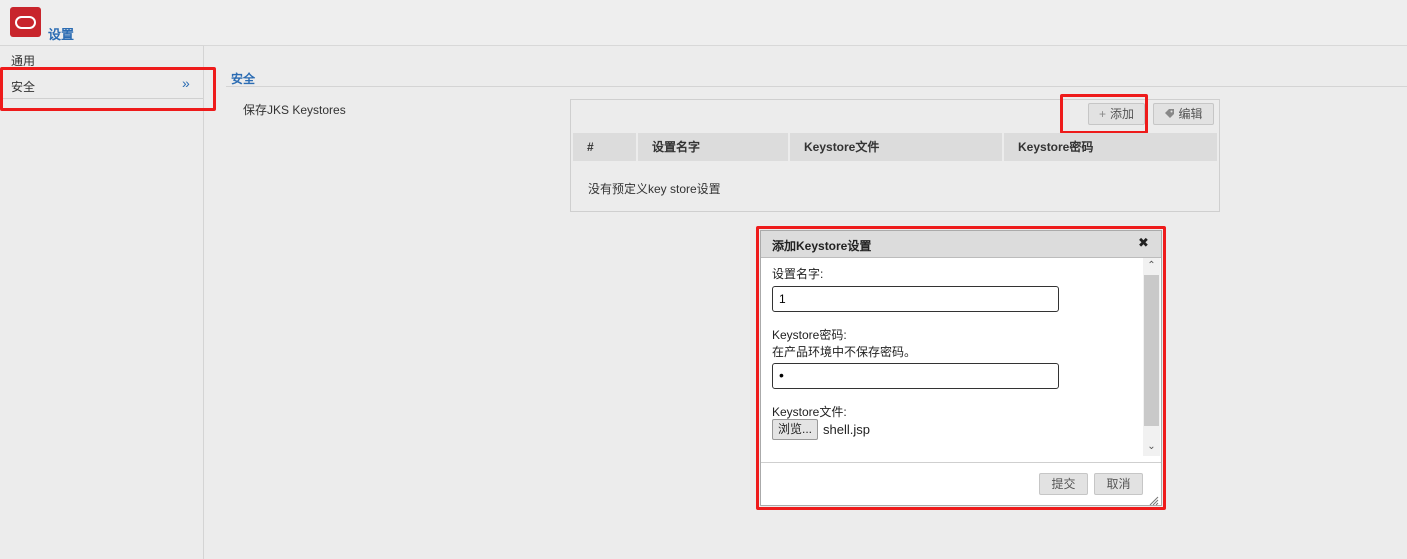  What do you see at coordinates (1122, 114) in the screenshot?
I see `add-button-label: 添加` at bounding box center [1122, 114].